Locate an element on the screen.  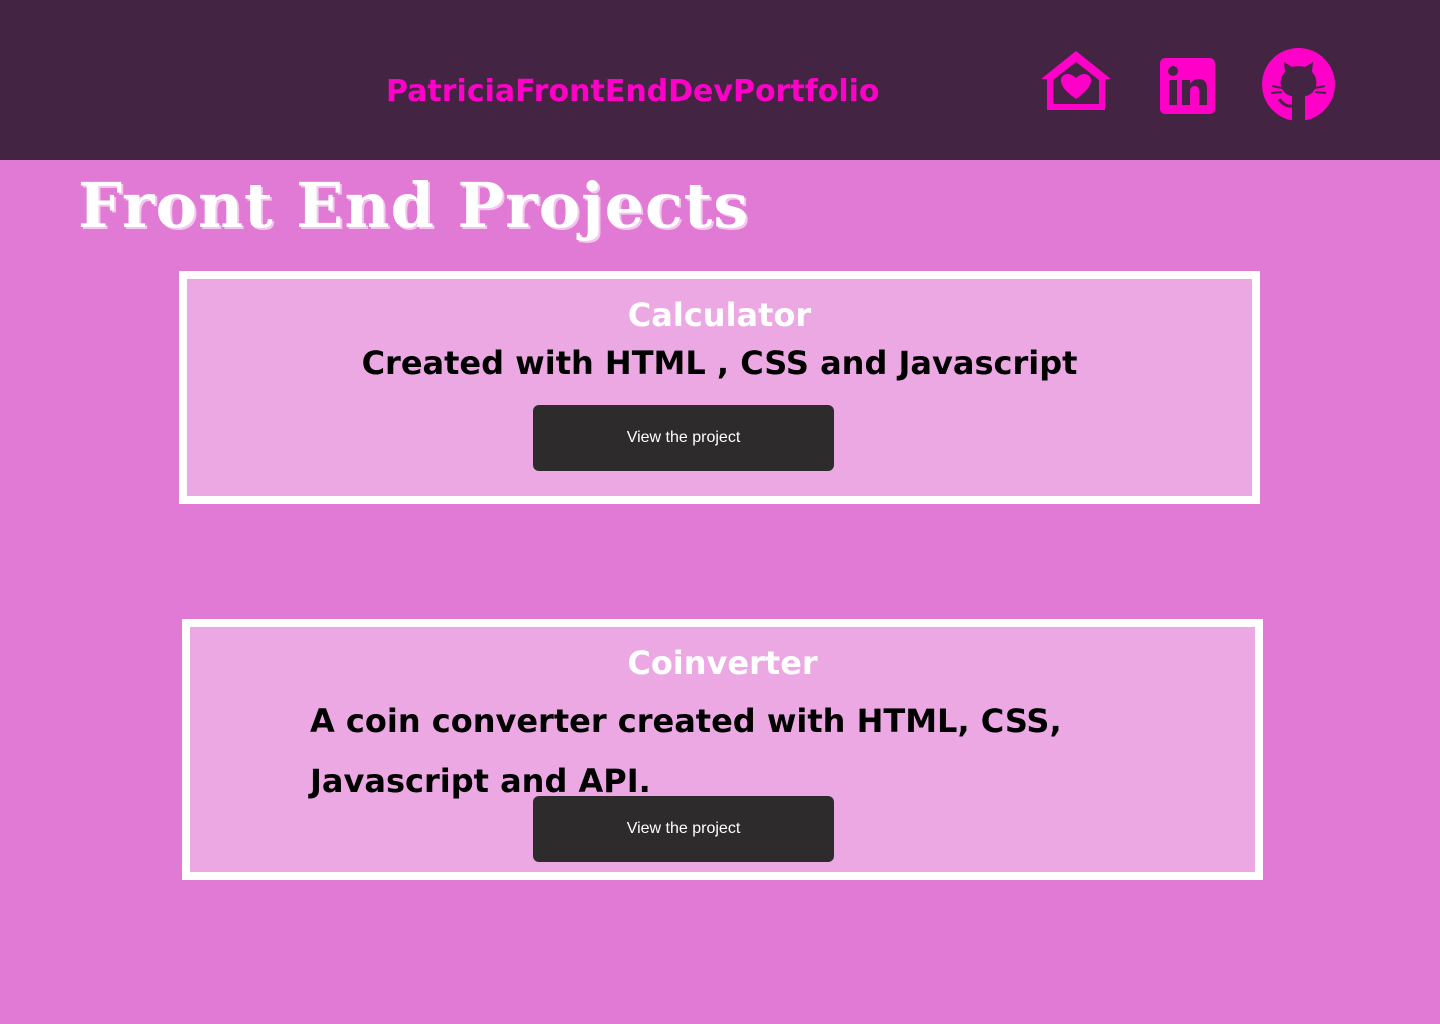
linkedin-icon is located at coordinates (1187, 86).